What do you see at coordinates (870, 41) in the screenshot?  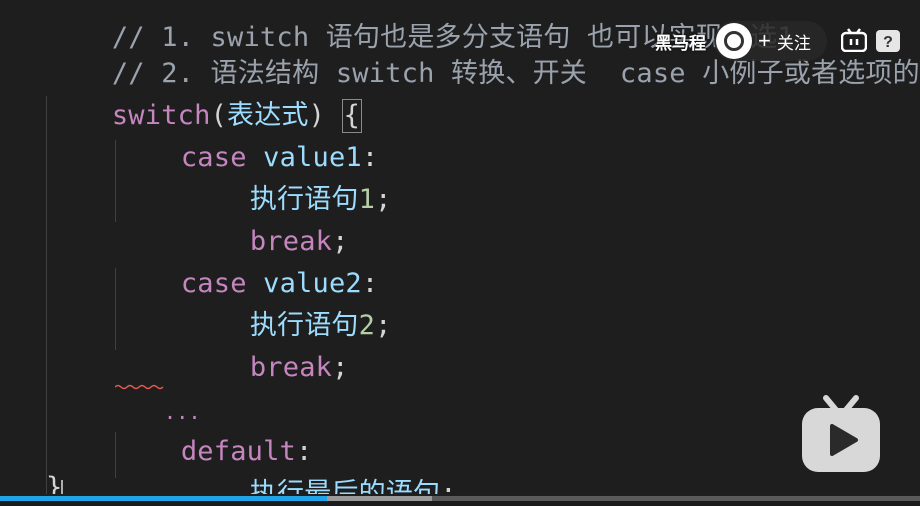 I see `player-top-icons: ?` at bounding box center [870, 41].